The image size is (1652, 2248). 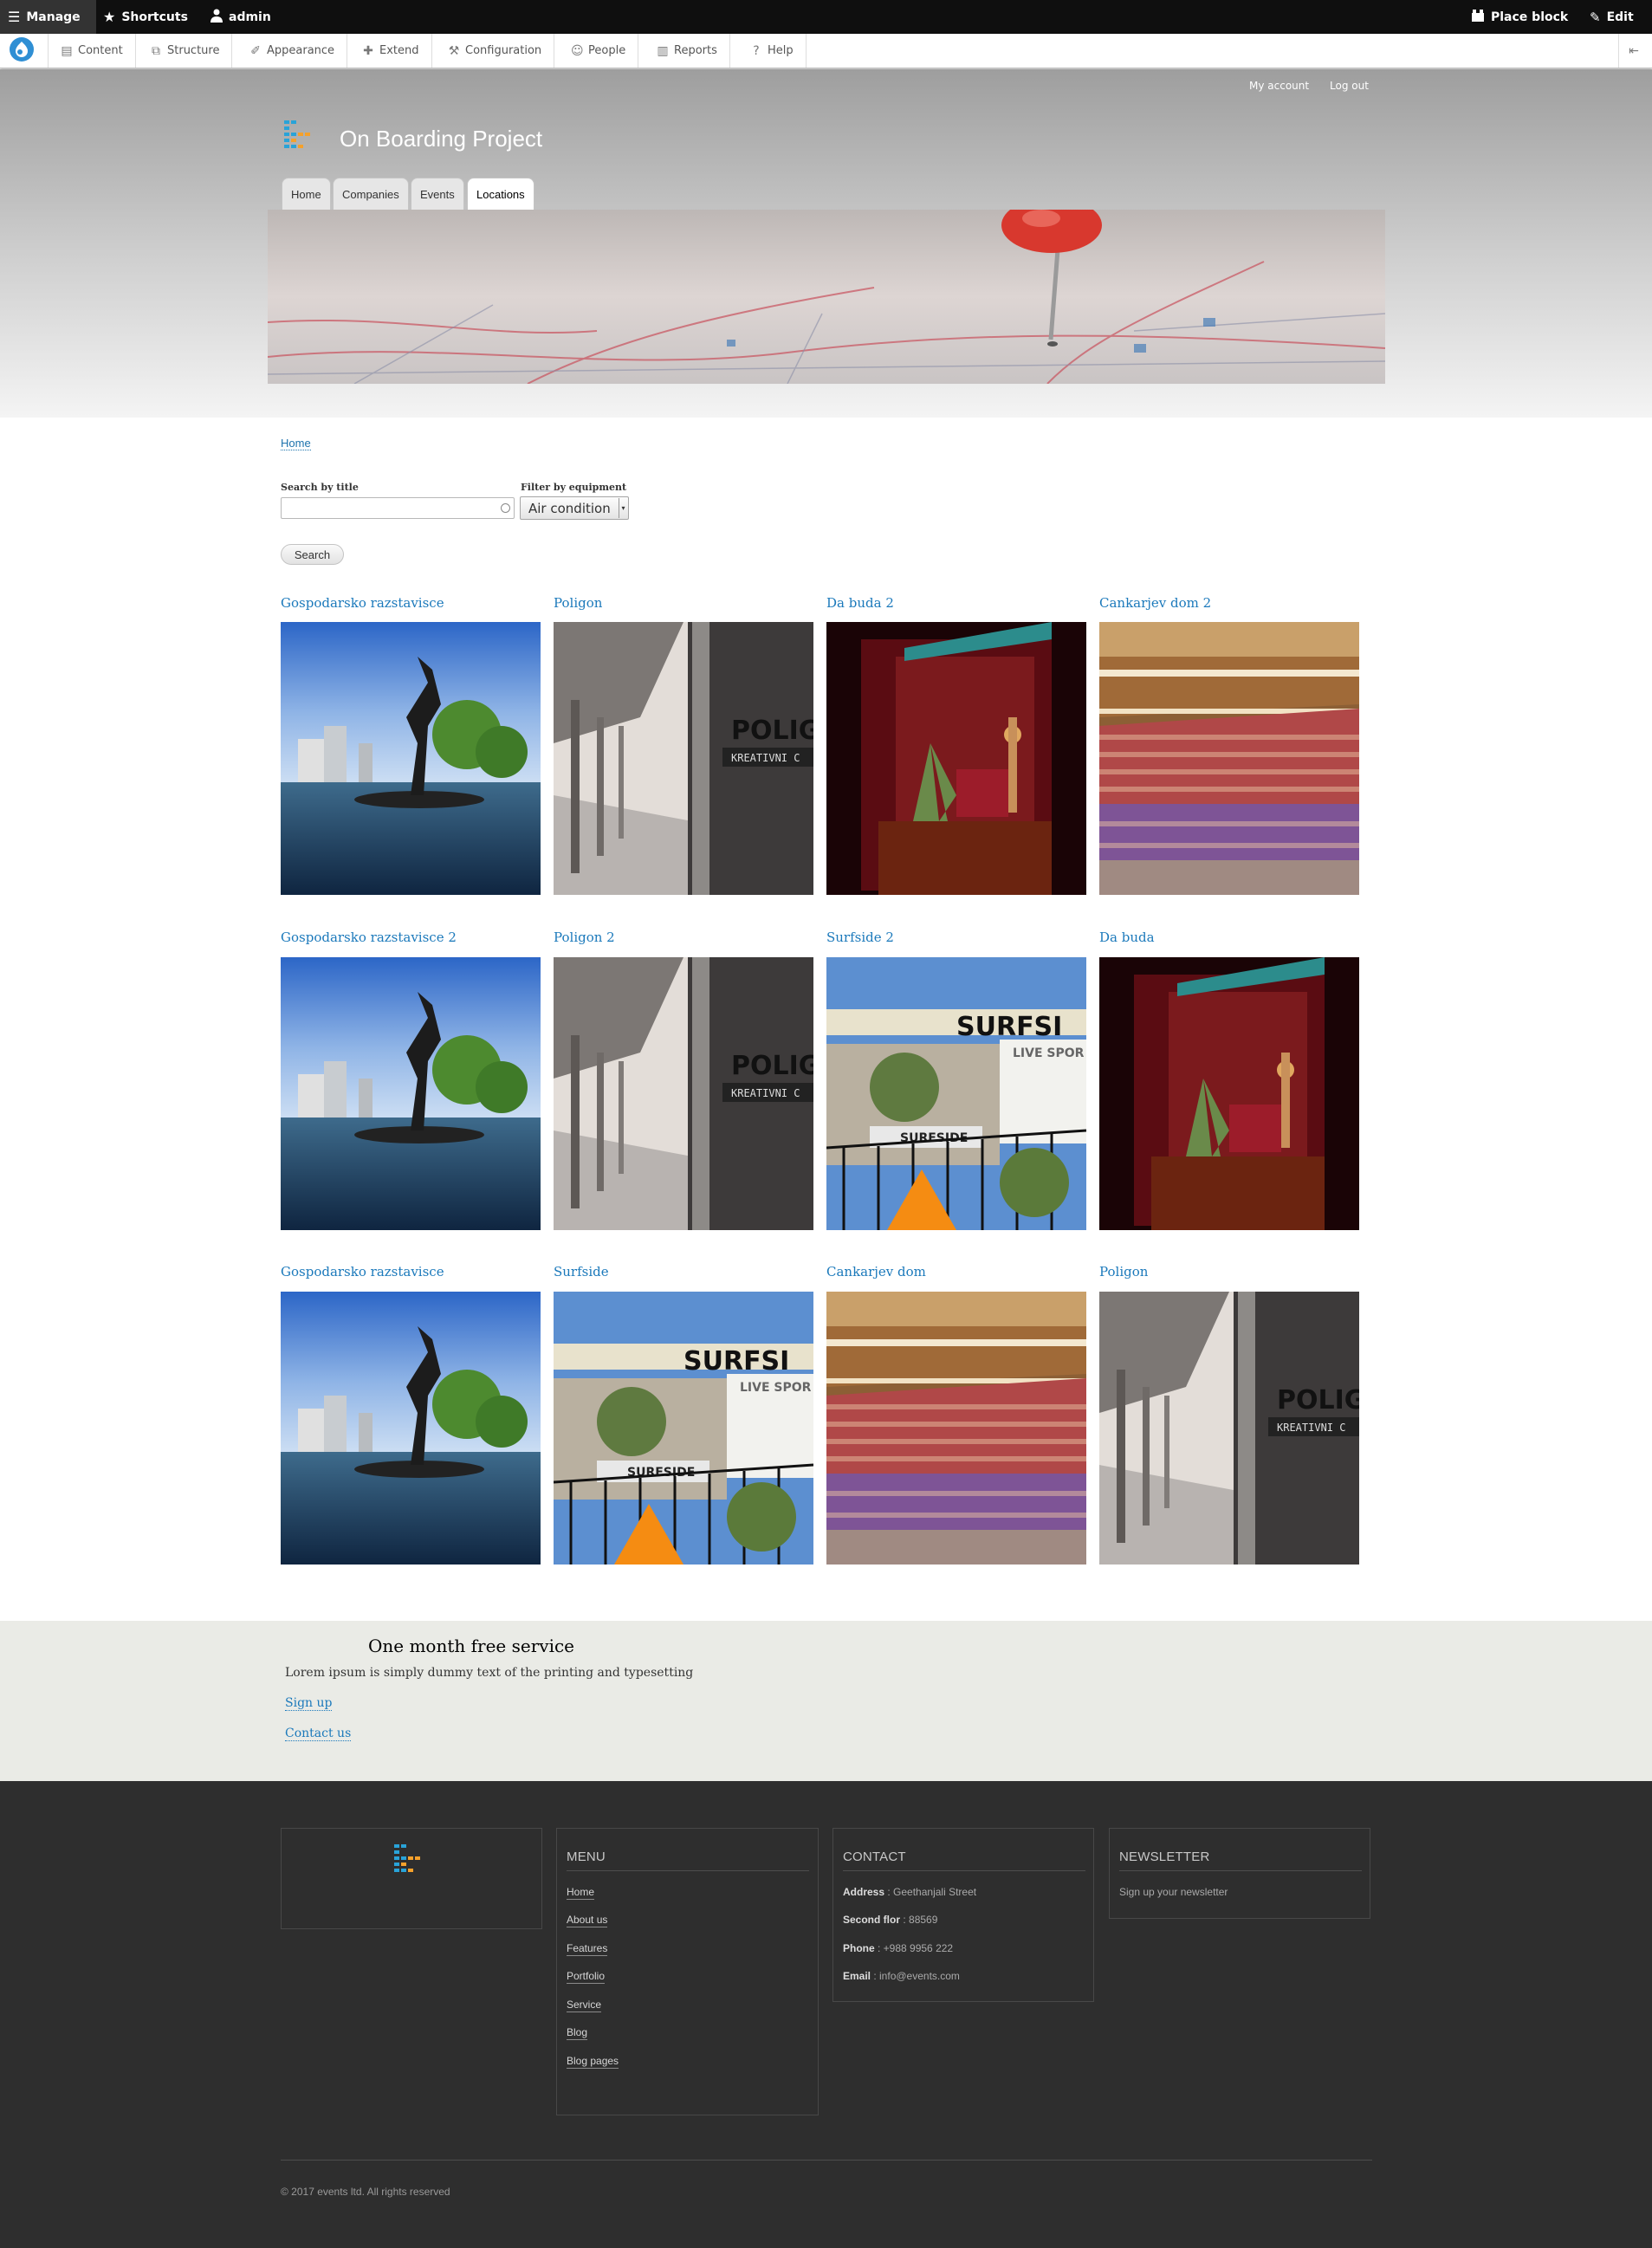 I want to click on copyright-text: © 2017 events ltd. All rights reserved, so click(x=365, y=2192).